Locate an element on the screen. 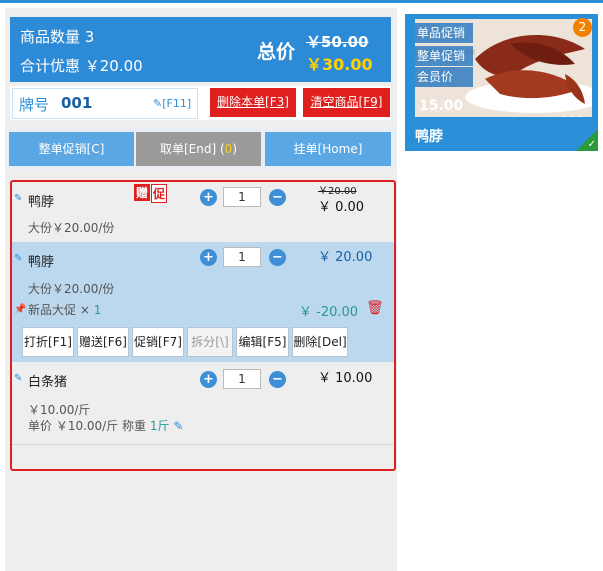  divider is located at coordinates (203, 444).